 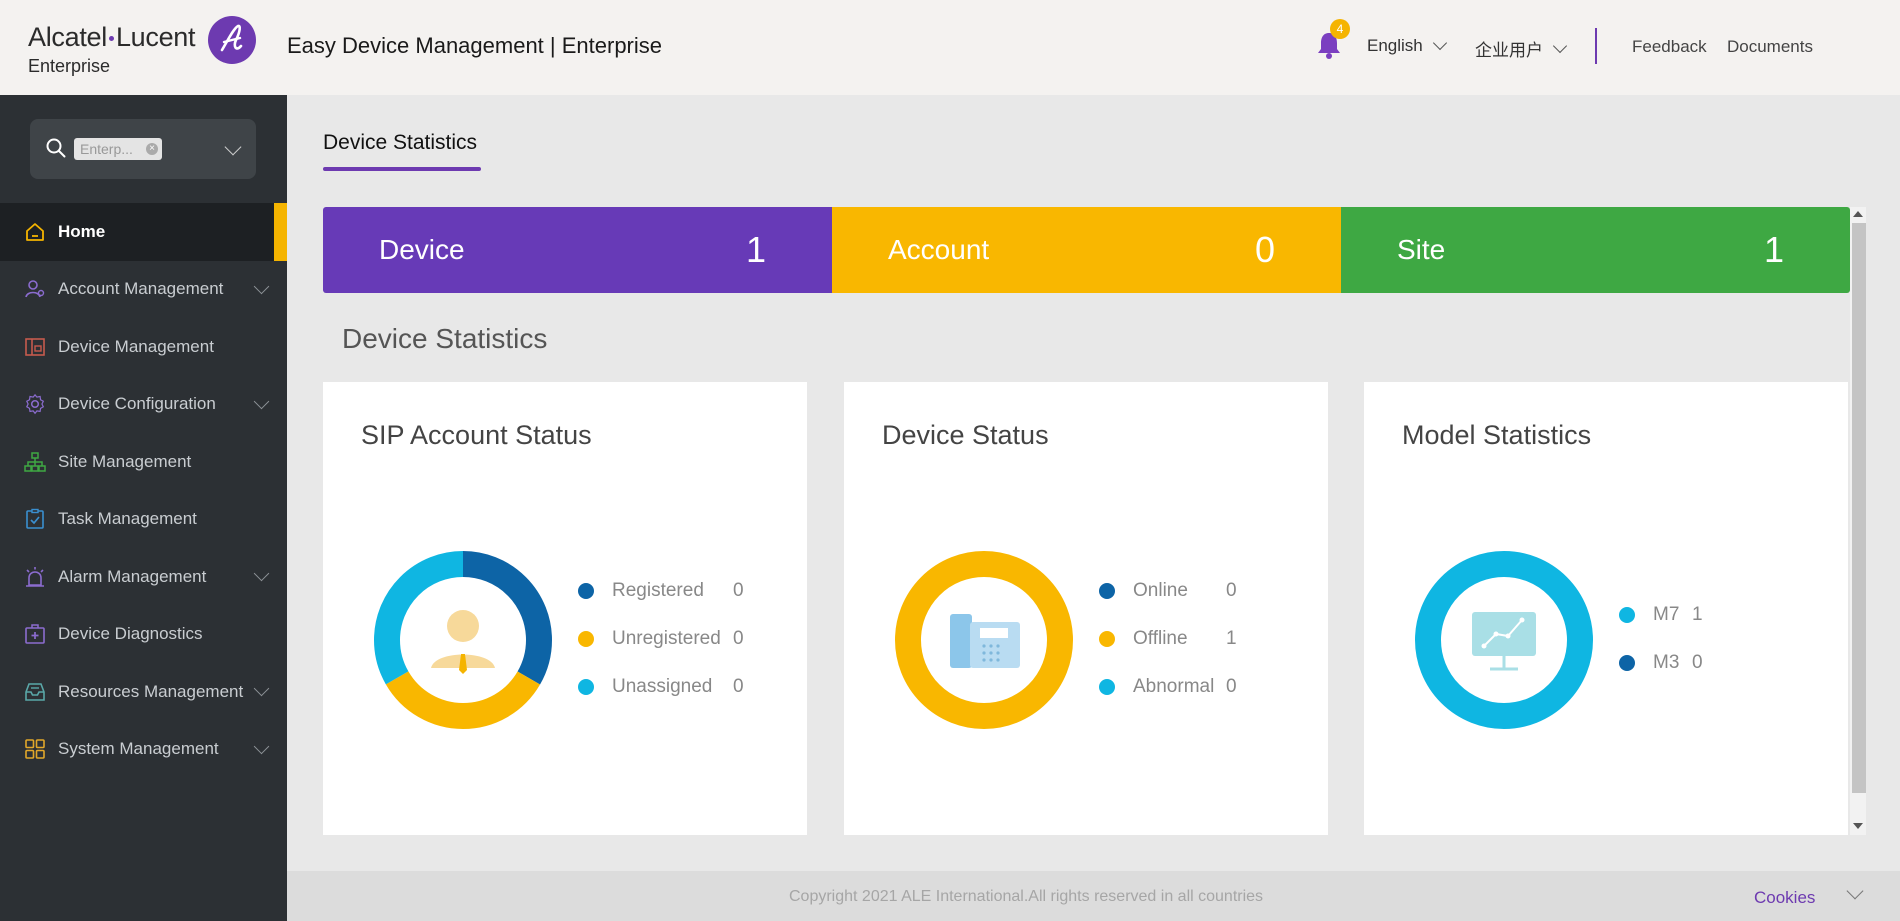 I want to click on account-count-bar: Account 0, so click(x=1086, y=250).